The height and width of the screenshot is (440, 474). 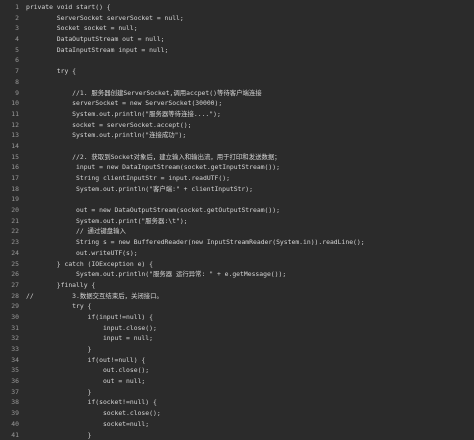 What do you see at coordinates (250, 157) in the screenshot?
I see `code-line: //2. 获取到Socket对象后，建立输入和输出流，用于打印和发送数据；` at bounding box center [250, 157].